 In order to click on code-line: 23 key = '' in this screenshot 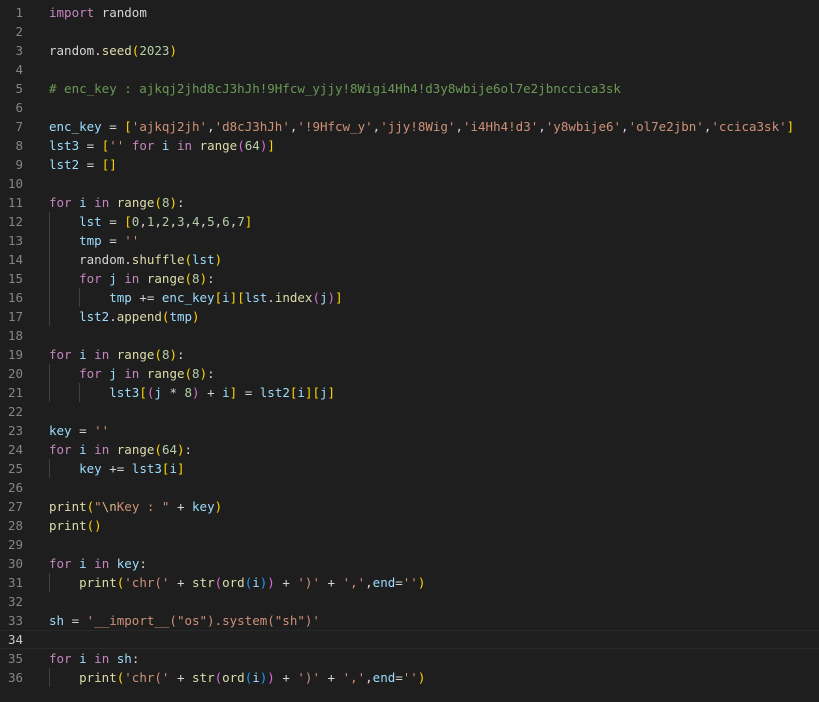, I will do `click(409, 430)`.